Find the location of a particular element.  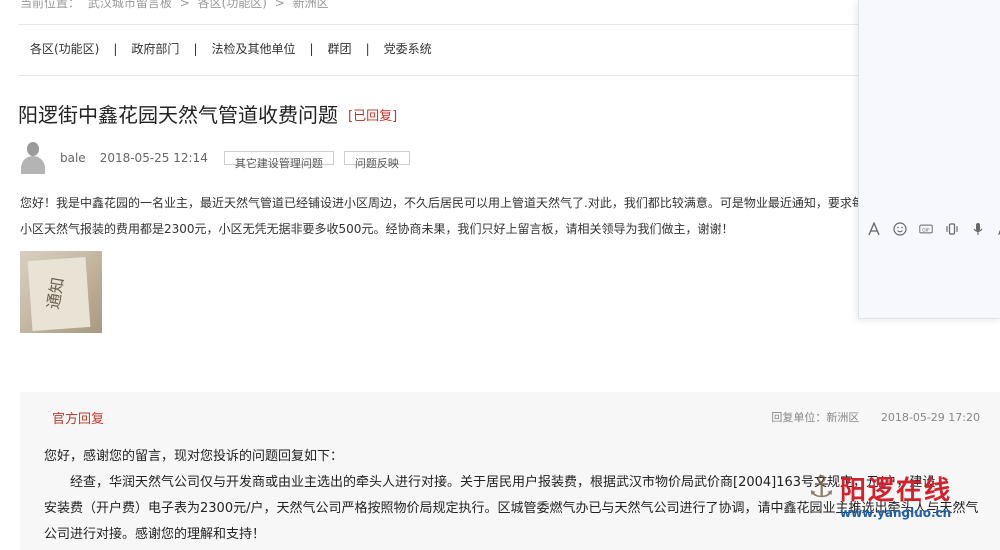

breadcrumb-item-city: 武汉城市留言板 is located at coordinates (130, 5).